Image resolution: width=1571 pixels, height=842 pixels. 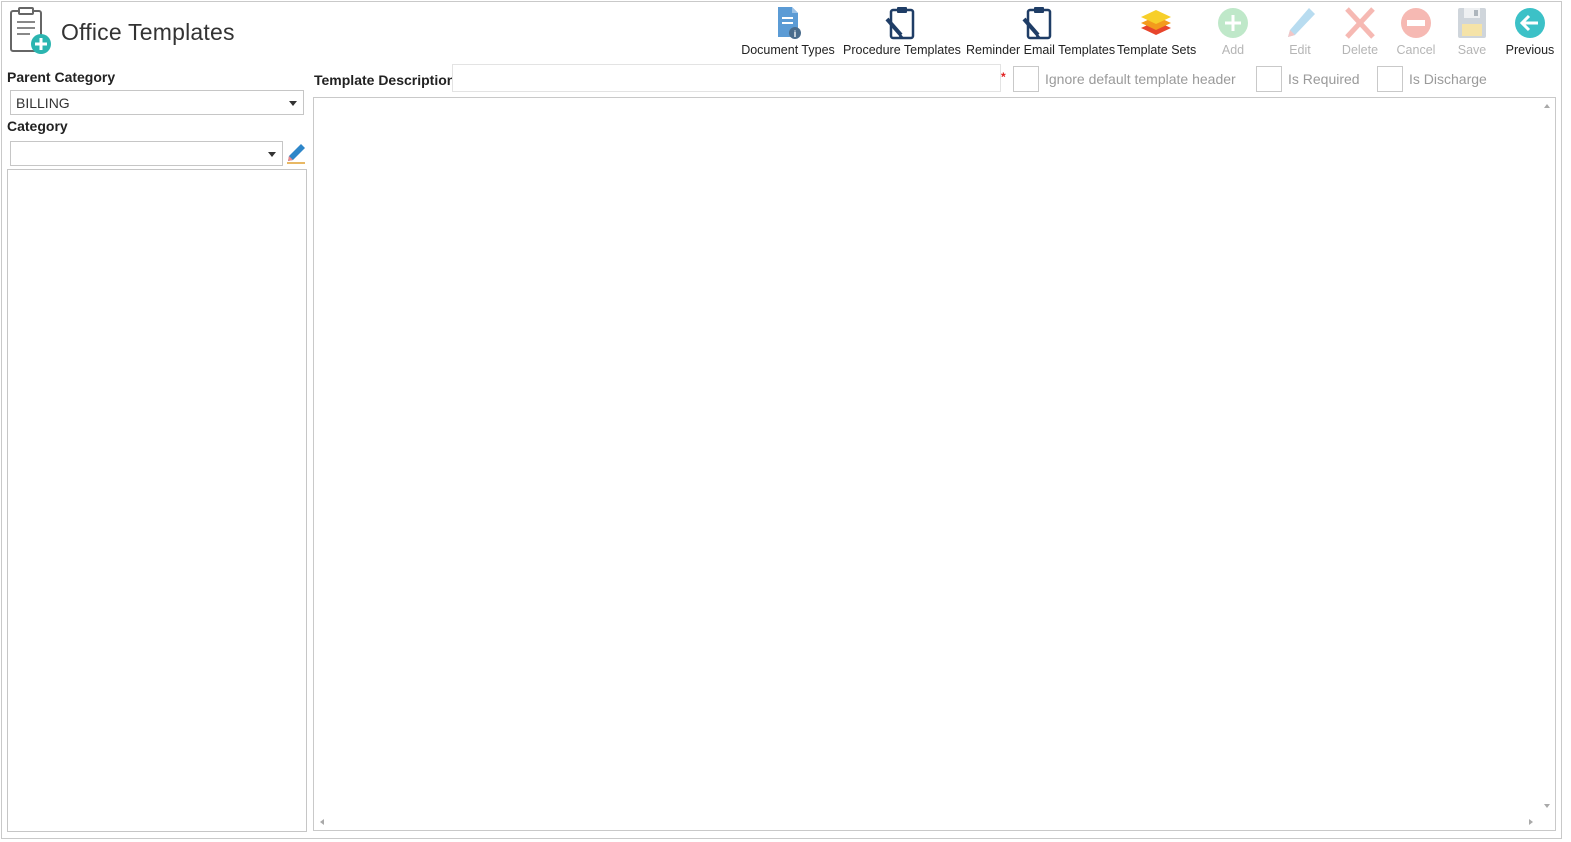 What do you see at coordinates (43, 103) in the screenshot?
I see `parent-category-value: BILLING` at bounding box center [43, 103].